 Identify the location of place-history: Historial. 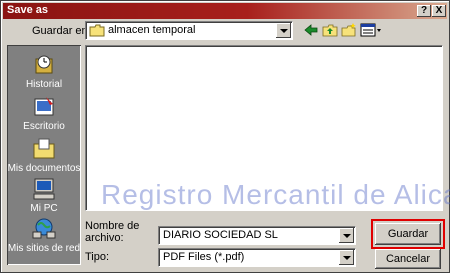
(44, 71).